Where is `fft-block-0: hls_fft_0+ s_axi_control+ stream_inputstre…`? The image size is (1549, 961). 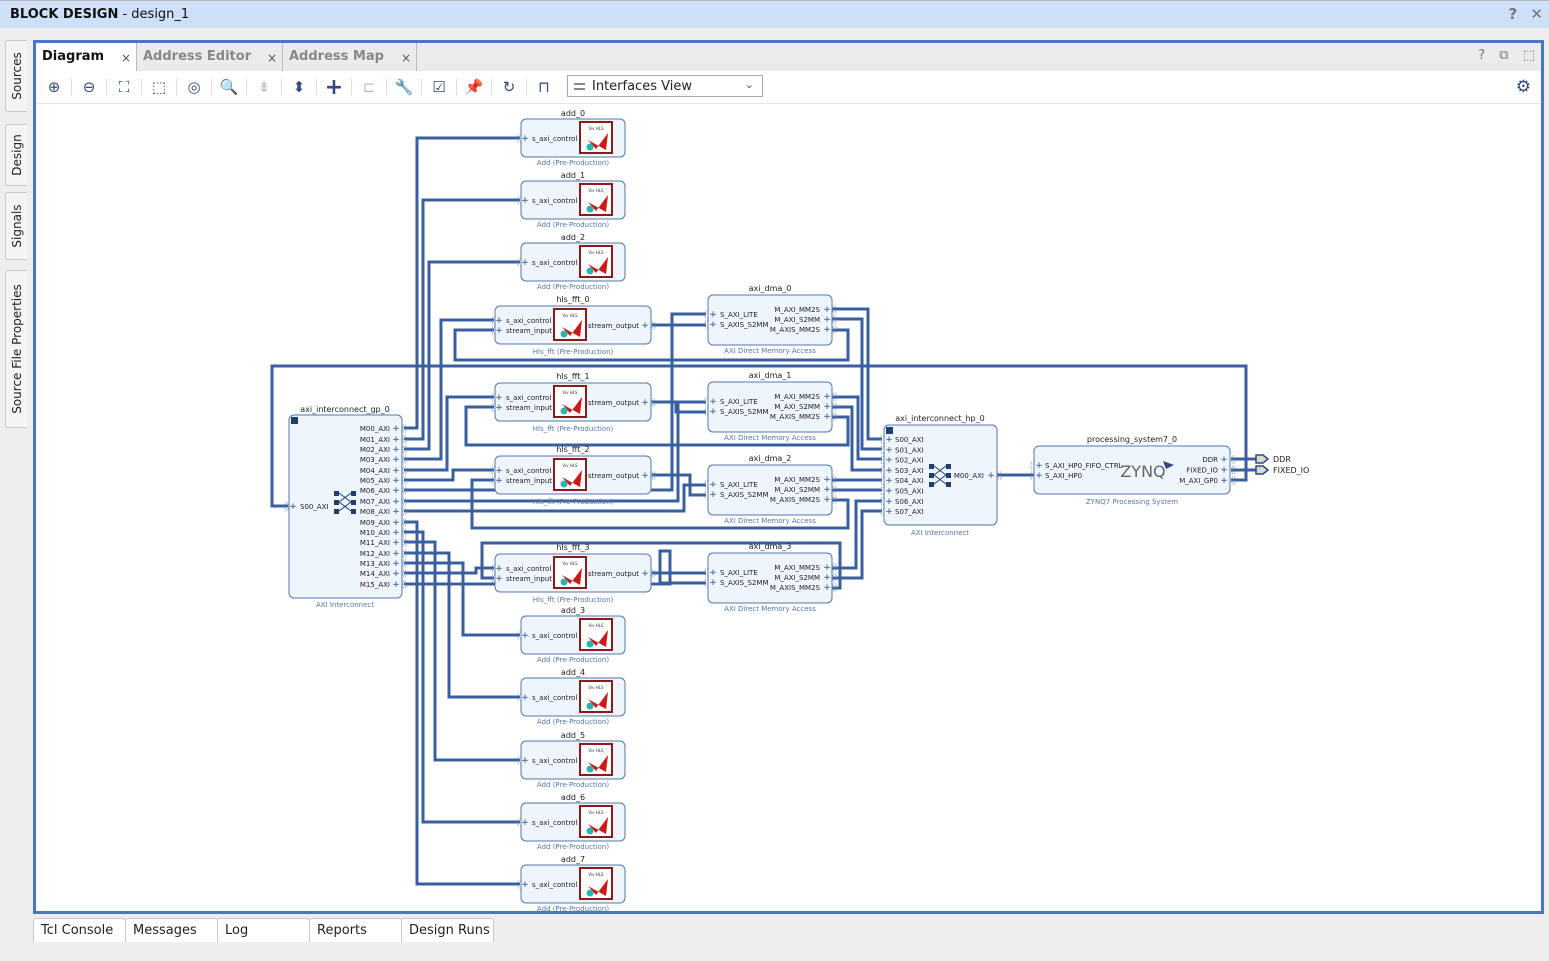 fft-block-0: hls_fft_0+ s_axi_control+ stream_inputstre… is located at coordinates (573, 325).